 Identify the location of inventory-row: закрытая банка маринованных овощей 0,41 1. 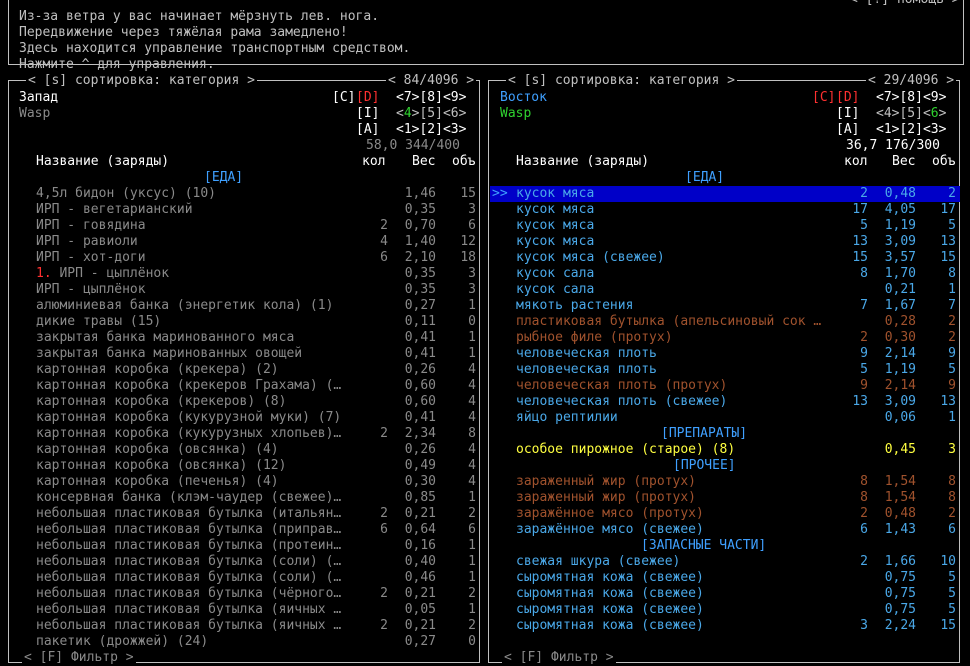
(245, 354).